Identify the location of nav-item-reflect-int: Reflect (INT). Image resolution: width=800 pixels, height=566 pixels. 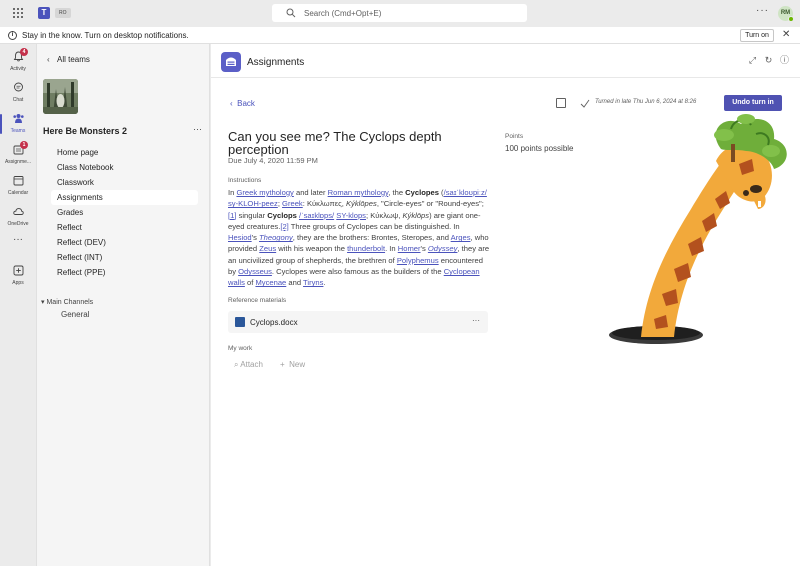
(124, 257).